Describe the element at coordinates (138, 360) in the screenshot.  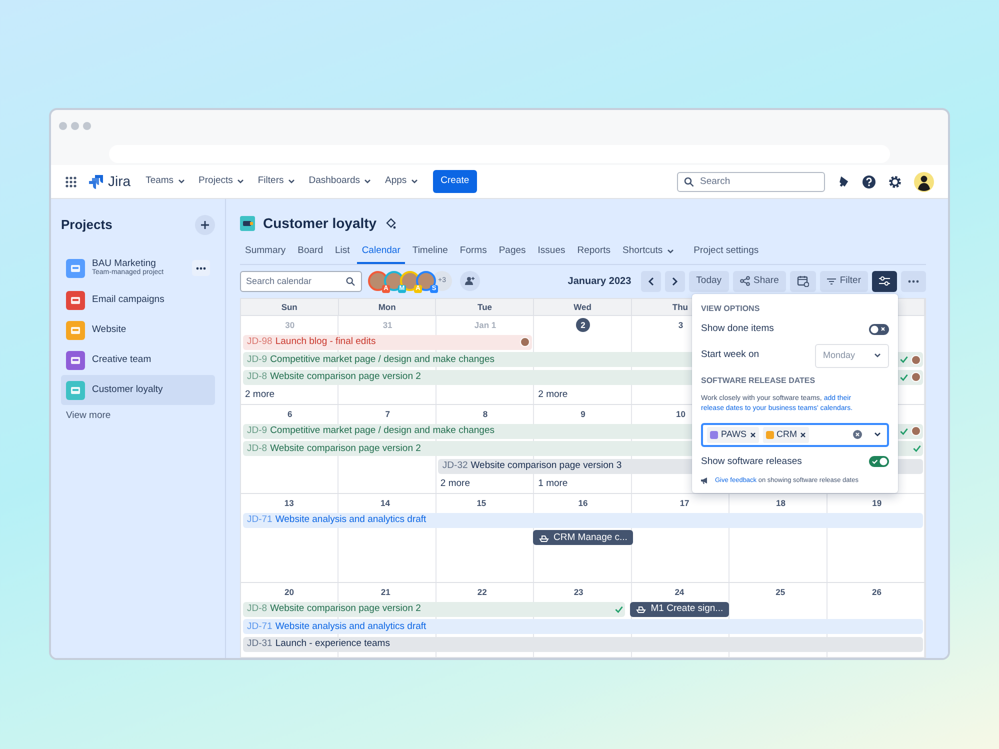
I see `sidebar-item: Creative team` at that location.